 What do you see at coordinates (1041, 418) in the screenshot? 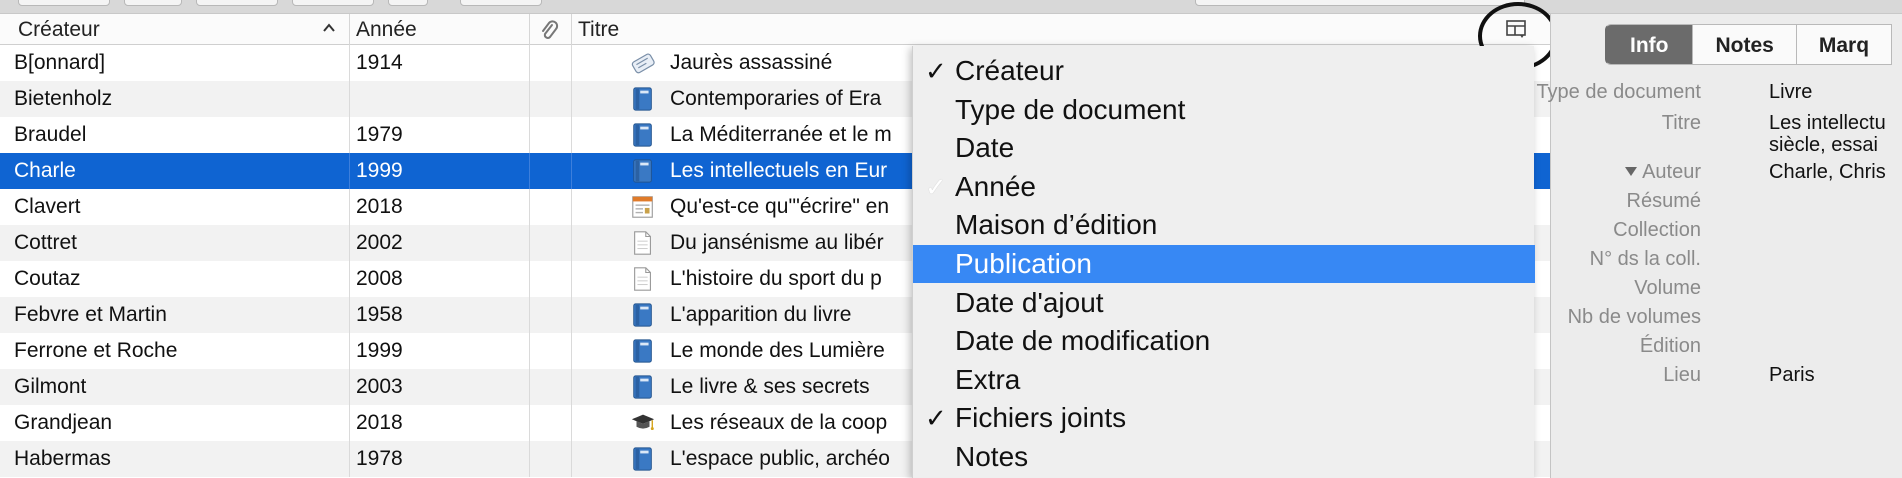
I see `menu-item-label: Fichiers joints` at bounding box center [1041, 418].